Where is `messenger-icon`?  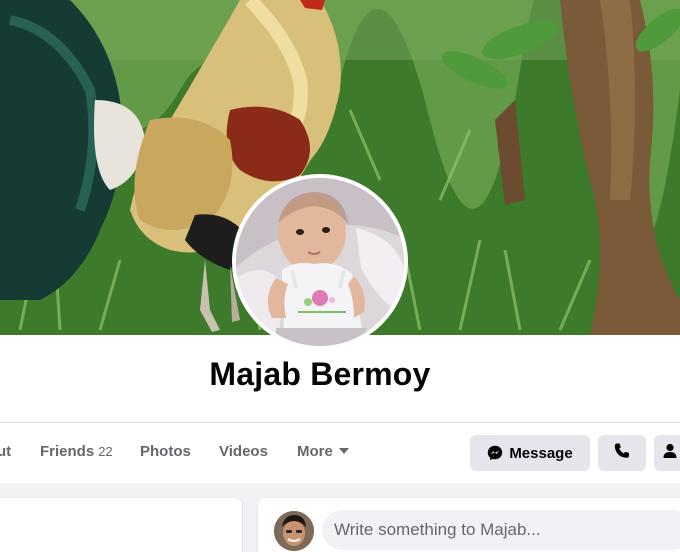
messenger-icon is located at coordinates (495, 453).